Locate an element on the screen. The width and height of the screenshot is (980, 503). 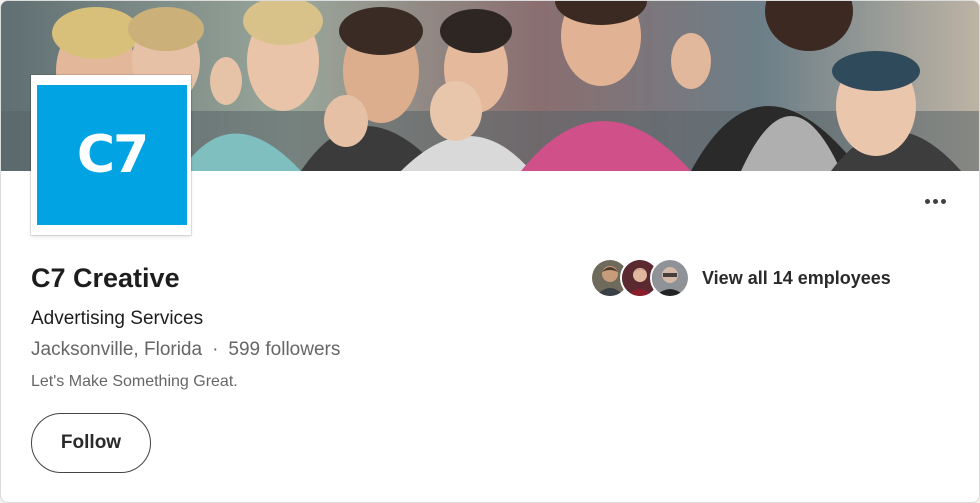
employee-avatars is located at coordinates (640, 278).